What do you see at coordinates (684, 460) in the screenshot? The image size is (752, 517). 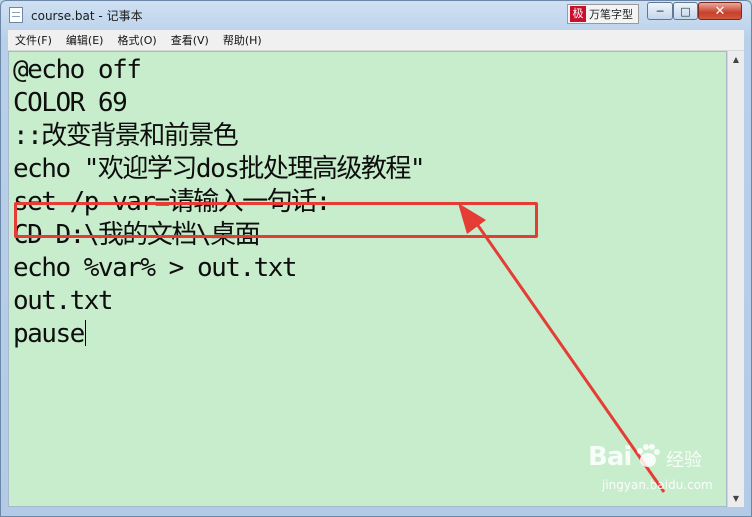 I see `watermark-cn: 经验` at bounding box center [684, 460].